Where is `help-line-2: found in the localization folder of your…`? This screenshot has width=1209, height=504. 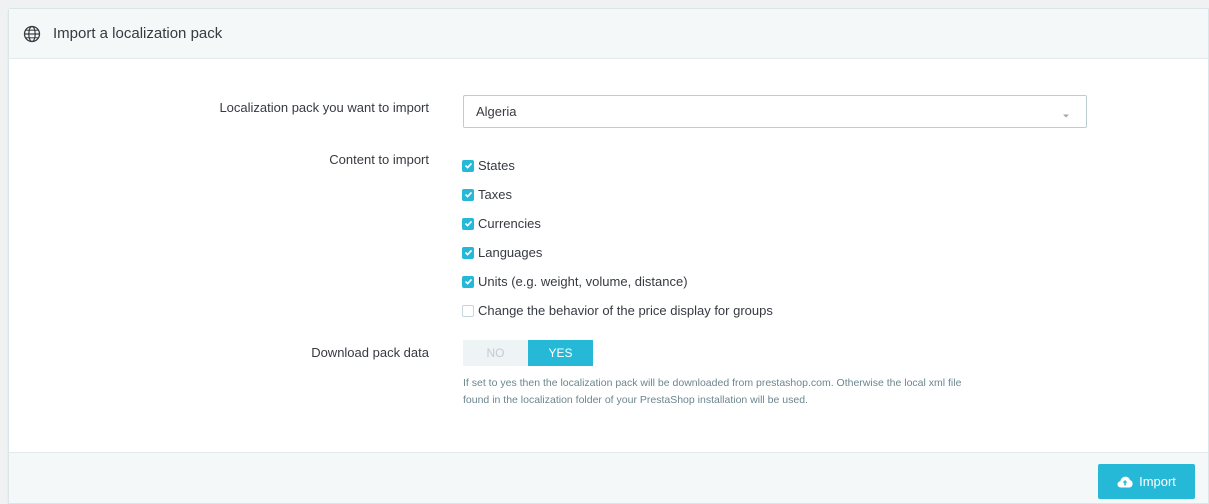 help-line-2: found in the localization folder of your… is located at coordinates (635, 400).